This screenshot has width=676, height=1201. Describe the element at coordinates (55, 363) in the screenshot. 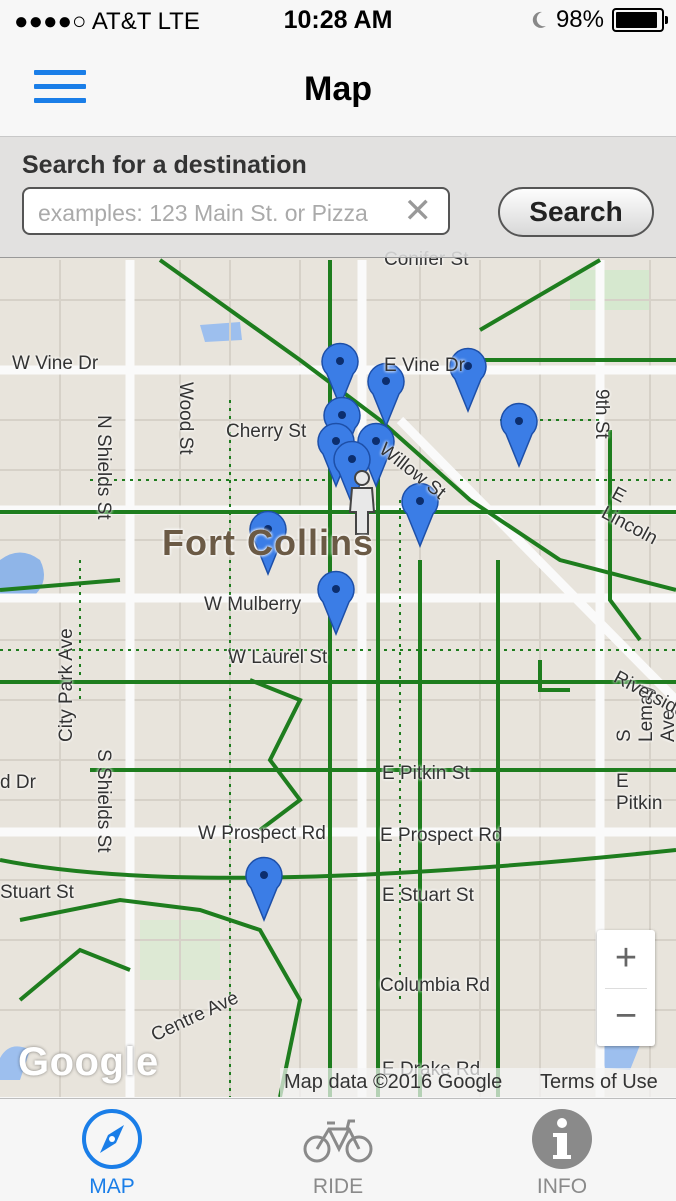

I see `street-label: W Vine Dr` at that location.